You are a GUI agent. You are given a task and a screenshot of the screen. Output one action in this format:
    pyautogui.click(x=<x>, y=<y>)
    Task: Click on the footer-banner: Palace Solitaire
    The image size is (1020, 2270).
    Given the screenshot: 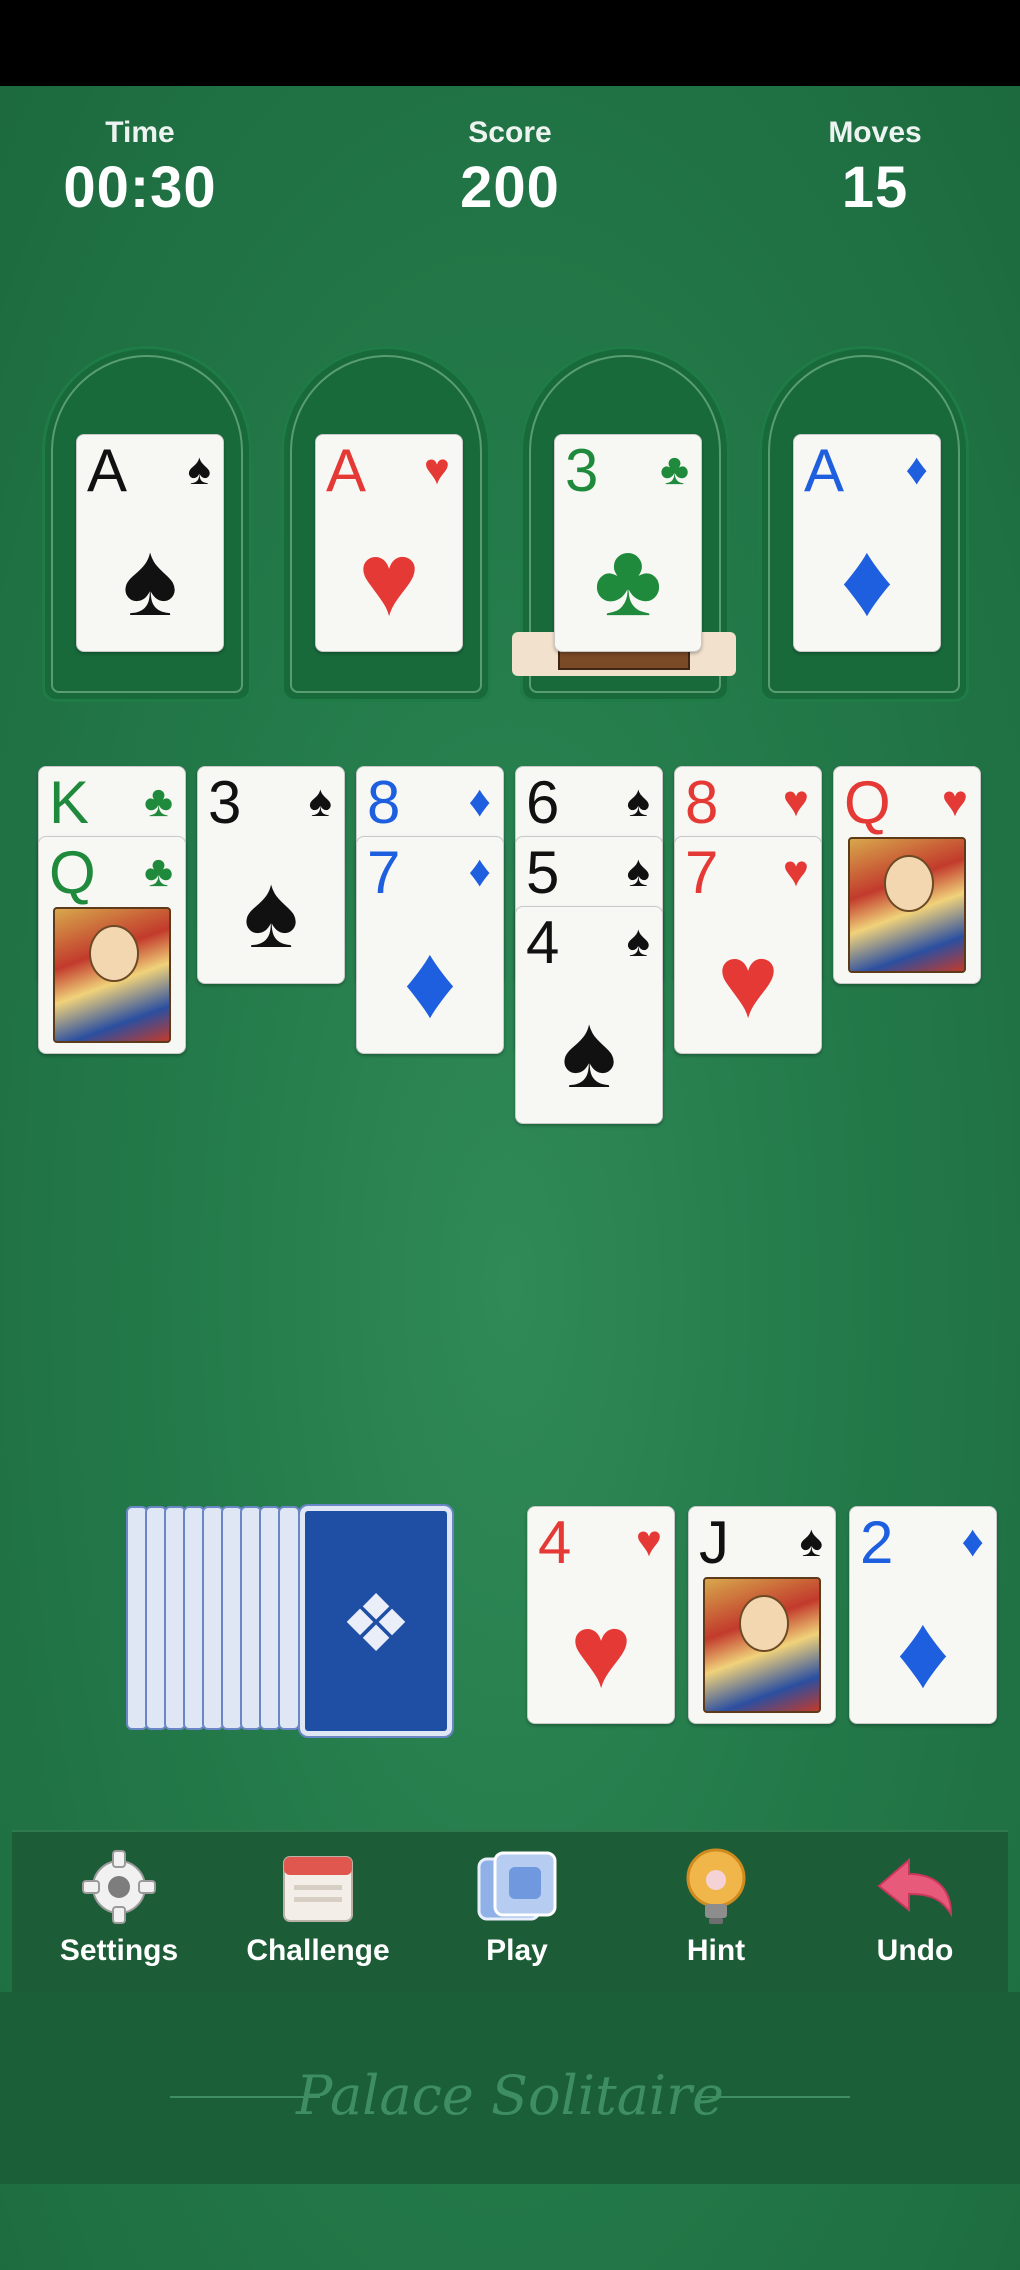 What is the action you would take?
    pyautogui.click(x=510, y=2088)
    